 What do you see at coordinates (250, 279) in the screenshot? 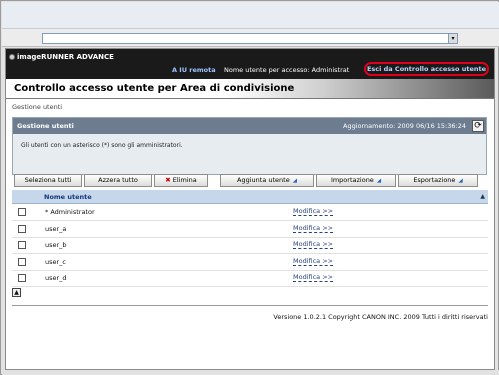
I see `table-row: user_d Modifica >>` at bounding box center [250, 279].